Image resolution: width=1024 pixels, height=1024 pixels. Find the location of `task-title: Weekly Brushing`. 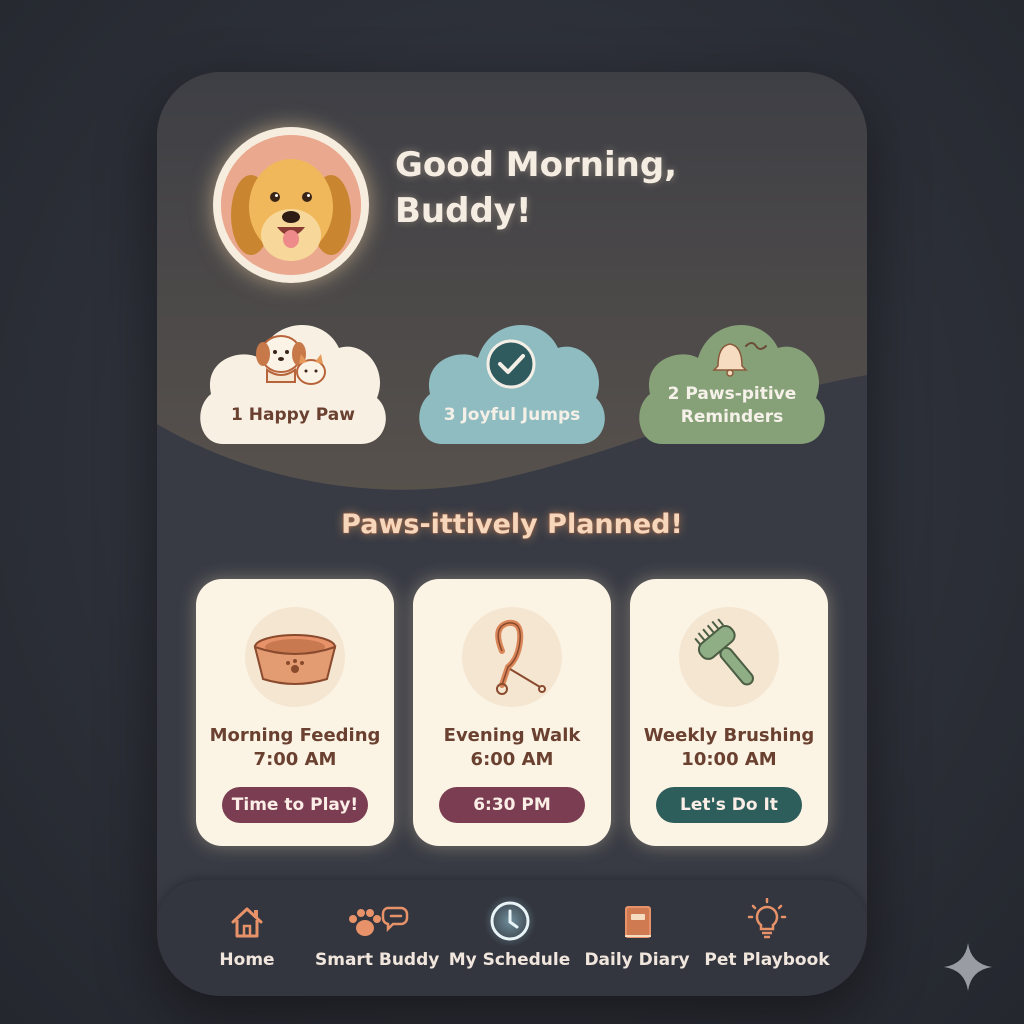

task-title: Weekly Brushing is located at coordinates (729, 735).